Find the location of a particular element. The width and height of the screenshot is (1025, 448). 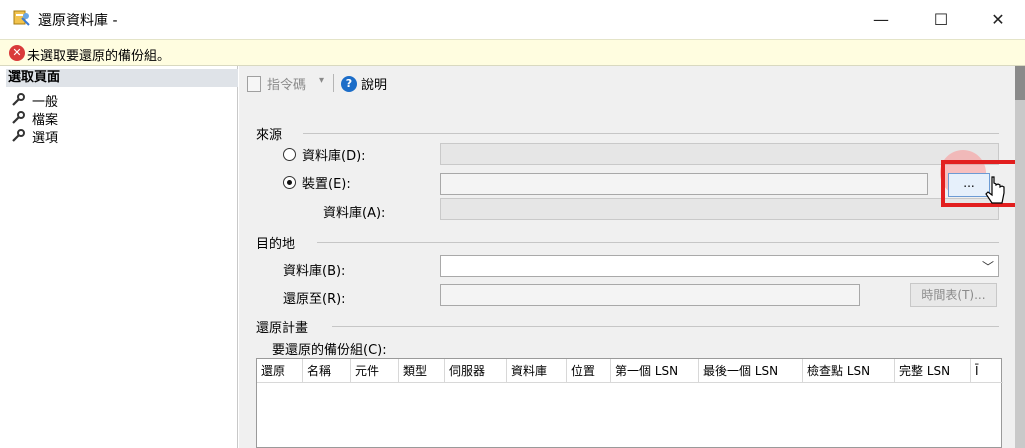

column-header: 第一個 LSN is located at coordinates (655, 371).